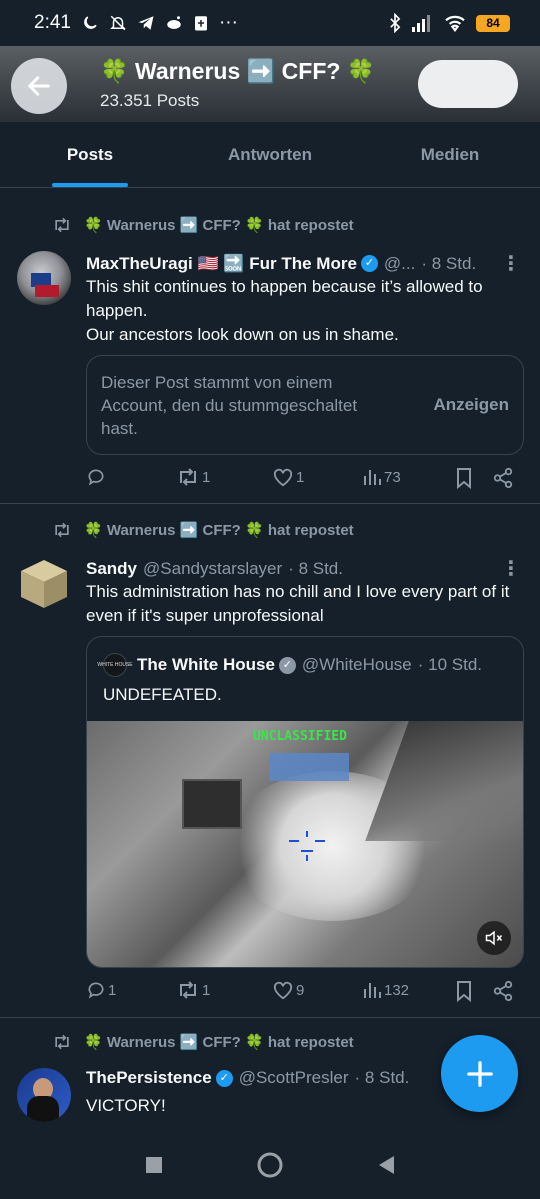 Image resolution: width=540 pixels, height=1199 pixels. I want to click on volume-muted-icon, so click(494, 938).